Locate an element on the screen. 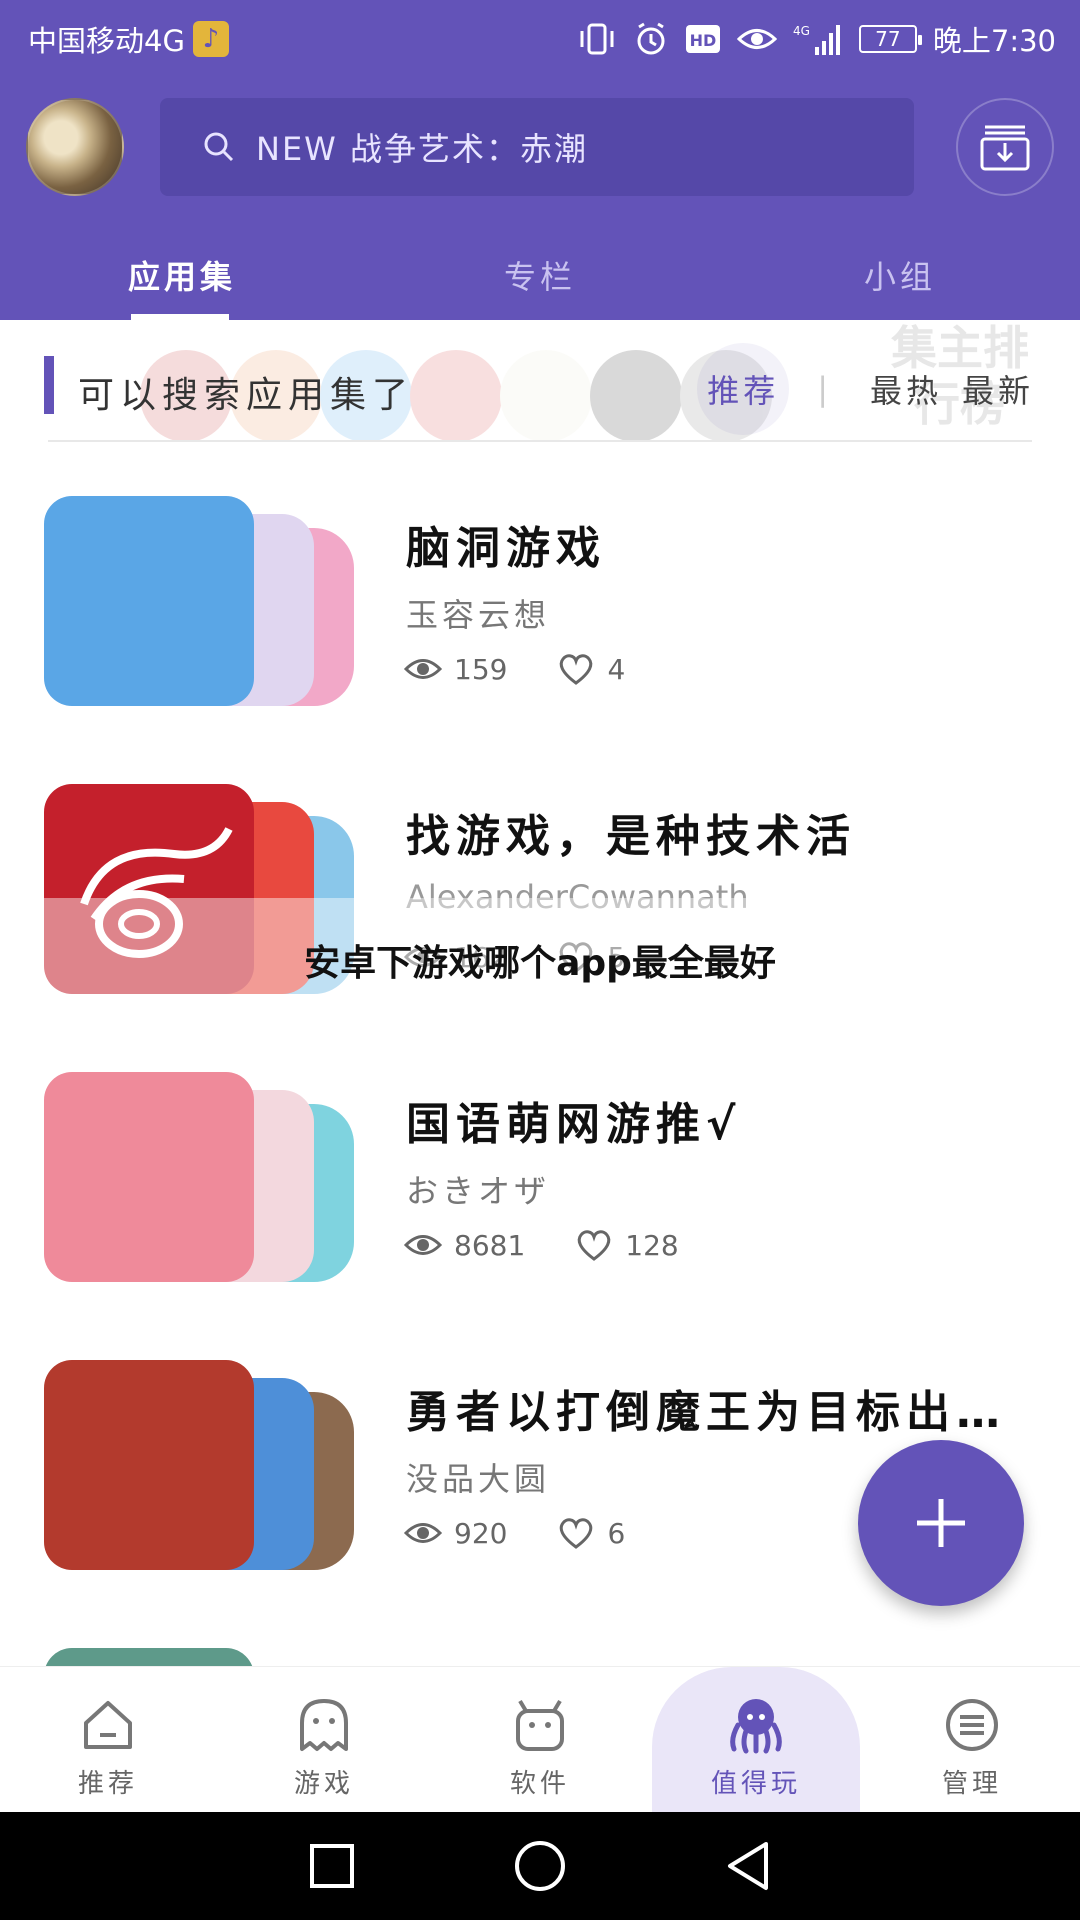 The height and width of the screenshot is (1920, 1080). view-count: 159 is located at coordinates (481, 669).